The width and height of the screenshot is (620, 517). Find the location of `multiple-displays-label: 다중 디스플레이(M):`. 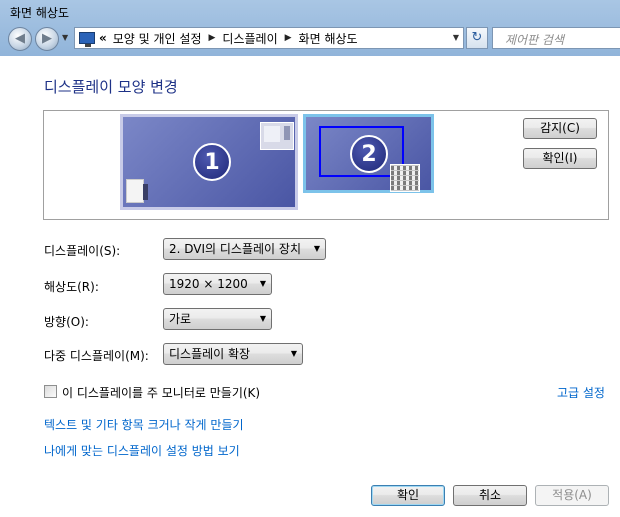

multiple-displays-label: 다중 디스플레이(M): is located at coordinates (96, 356).